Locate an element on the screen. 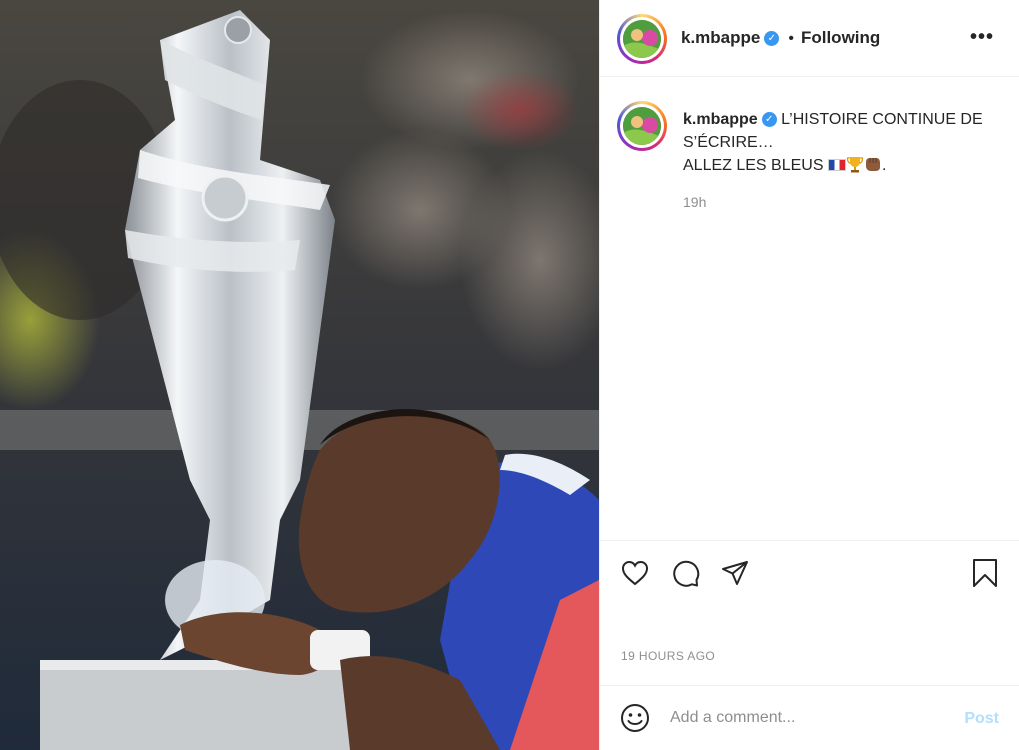  fist-bump-icon is located at coordinates (872, 164).